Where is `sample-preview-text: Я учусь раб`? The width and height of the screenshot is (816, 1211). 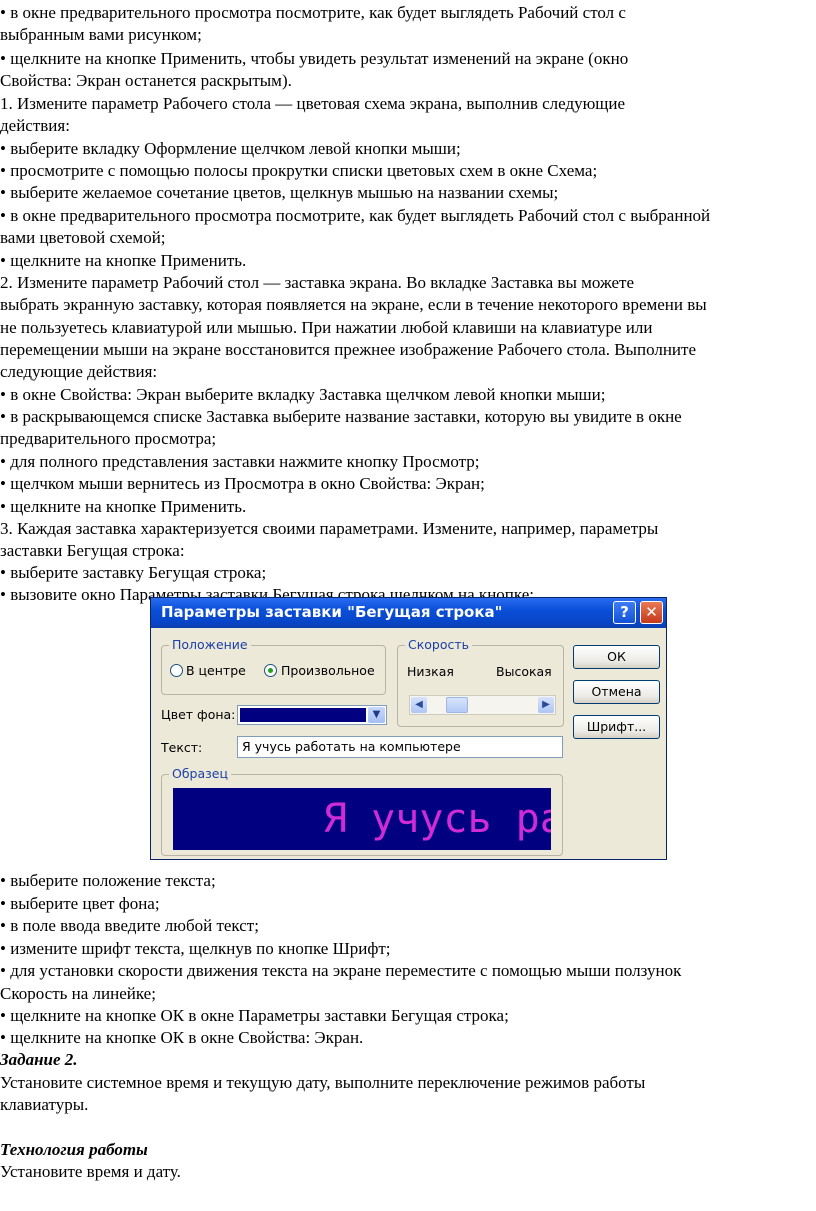 sample-preview-text: Я учусь раб is located at coordinates (437, 819).